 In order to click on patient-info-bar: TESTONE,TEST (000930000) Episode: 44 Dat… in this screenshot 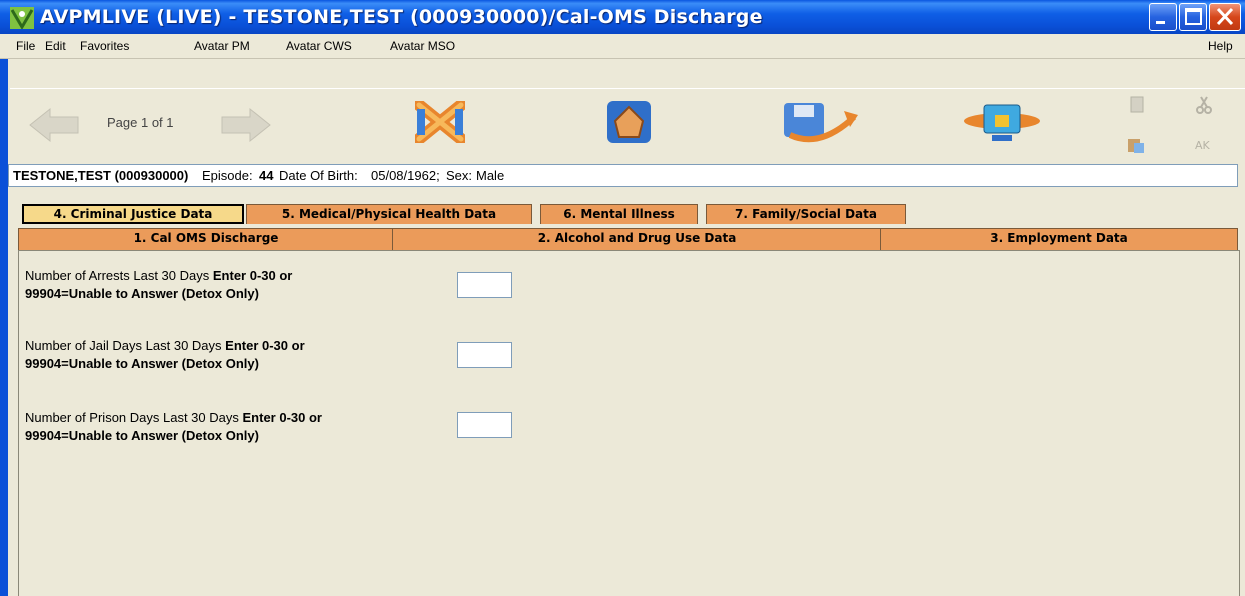, I will do `click(623, 175)`.